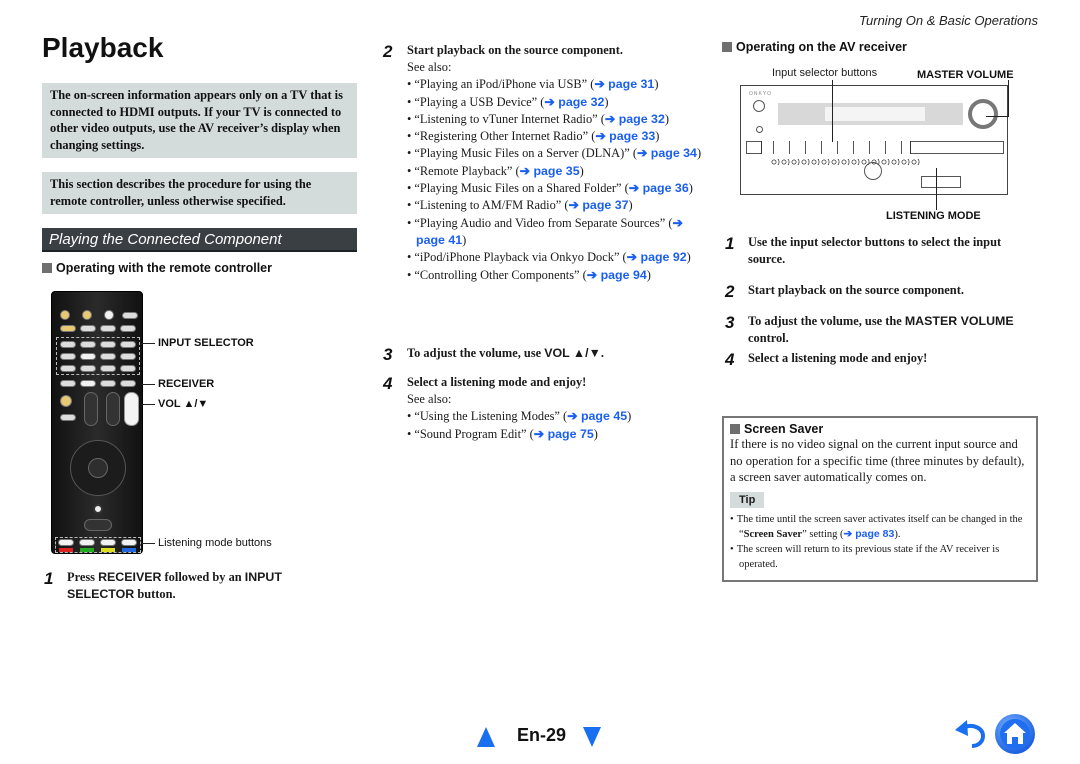  What do you see at coordinates (1015, 736) in the screenshot?
I see `home-button` at bounding box center [1015, 736].